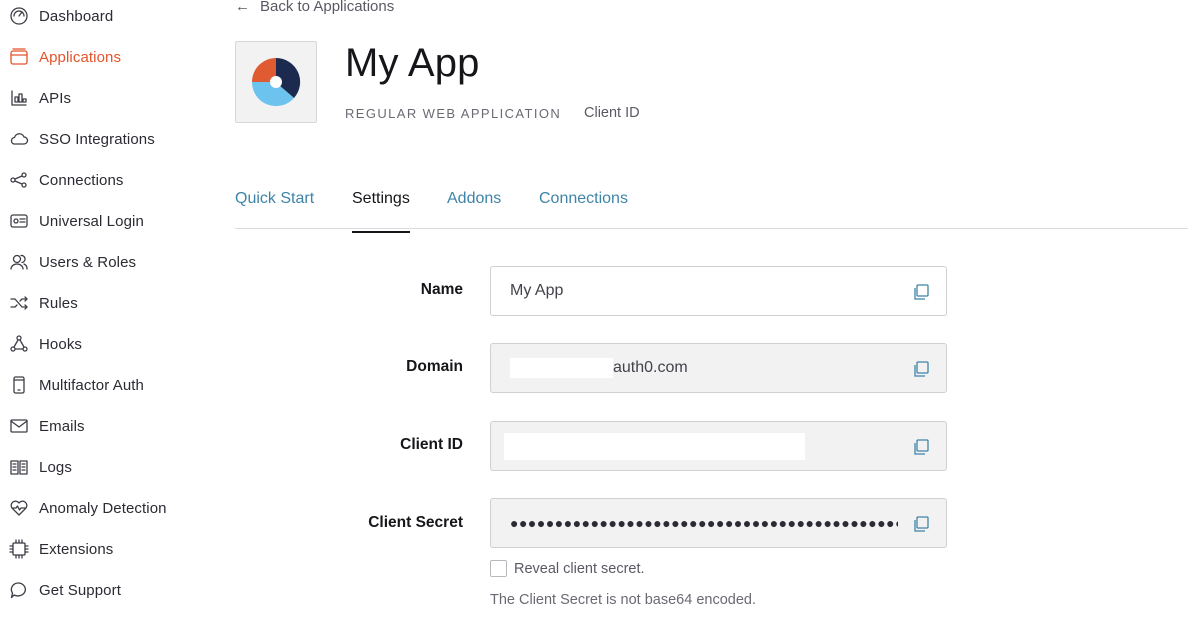 Image resolution: width=1200 pixels, height=625 pixels. What do you see at coordinates (711, 209) in the screenshot?
I see `tab-bar: Quick Start Settings Addons Connections` at bounding box center [711, 209].